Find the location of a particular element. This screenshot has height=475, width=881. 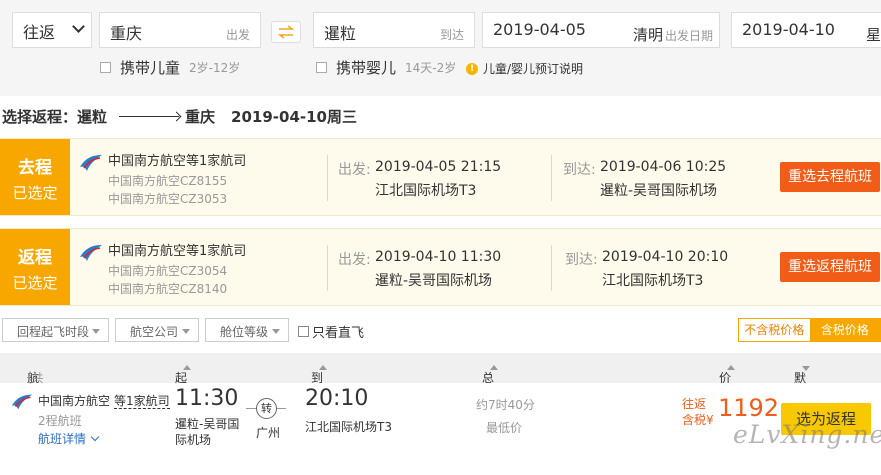

header-duration: 总耗时 is located at coordinates (490, 390).